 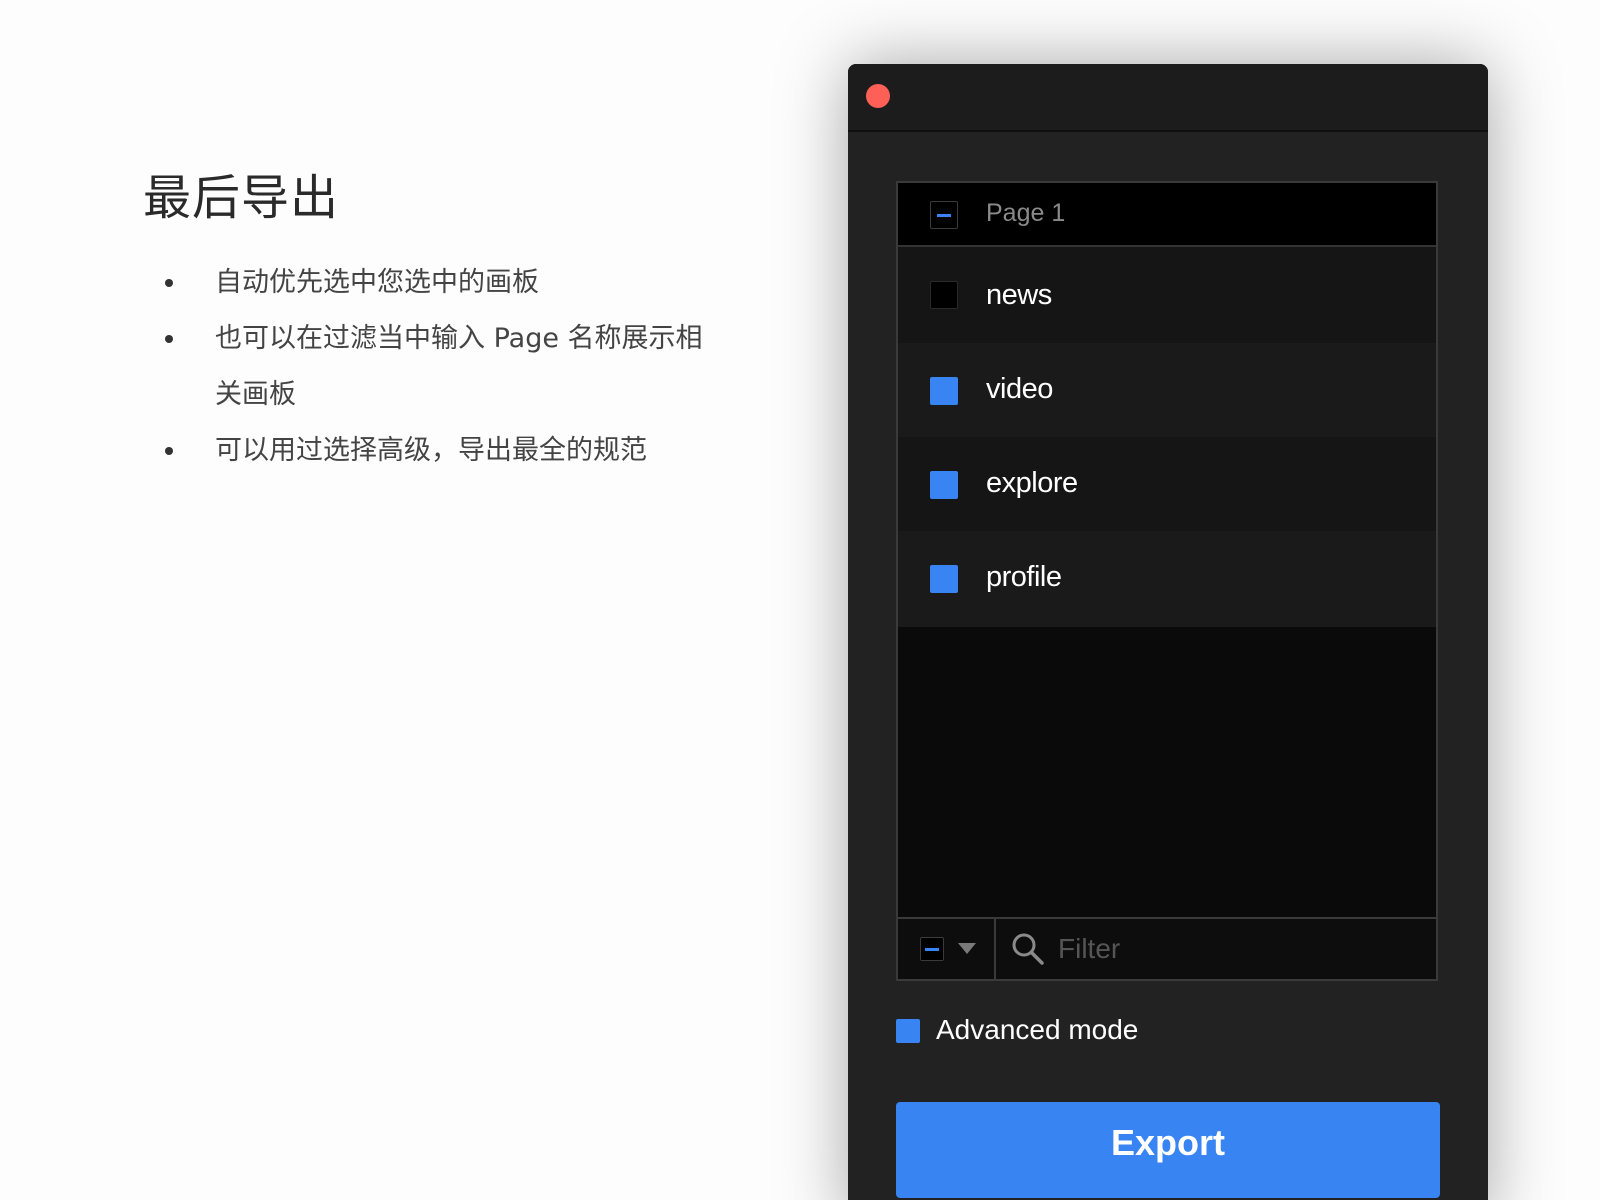 What do you see at coordinates (1167, 485) in the screenshot?
I see `list-item: explore` at bounding box center [1167, 485].